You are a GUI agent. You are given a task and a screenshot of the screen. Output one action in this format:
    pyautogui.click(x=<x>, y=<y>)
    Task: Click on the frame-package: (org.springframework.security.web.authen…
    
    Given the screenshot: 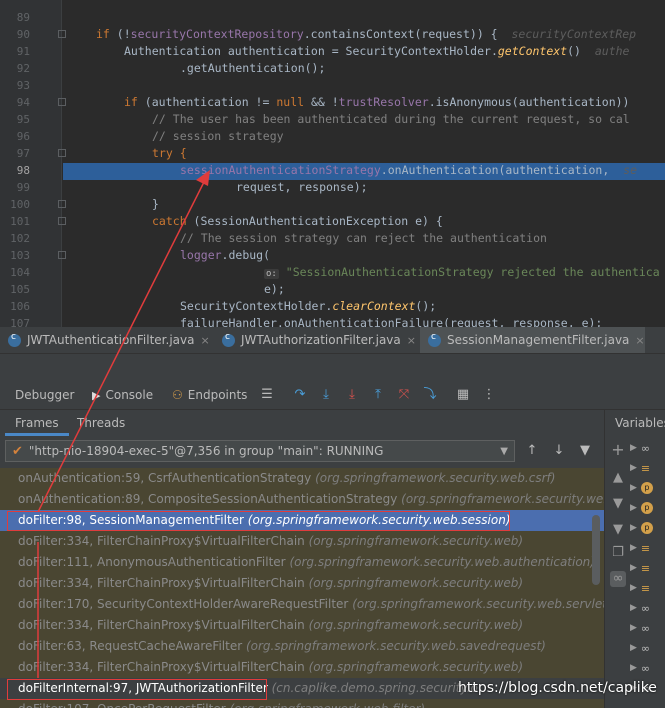 What is the action you would take?
    pyautogui.click(x=442, y=562)
    